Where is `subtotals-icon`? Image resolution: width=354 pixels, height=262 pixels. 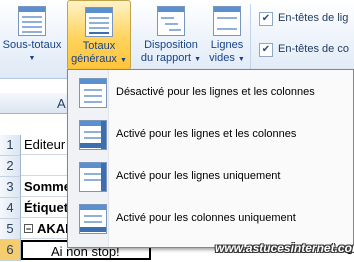 subtotals-icon is located at coordinates (32, 21).